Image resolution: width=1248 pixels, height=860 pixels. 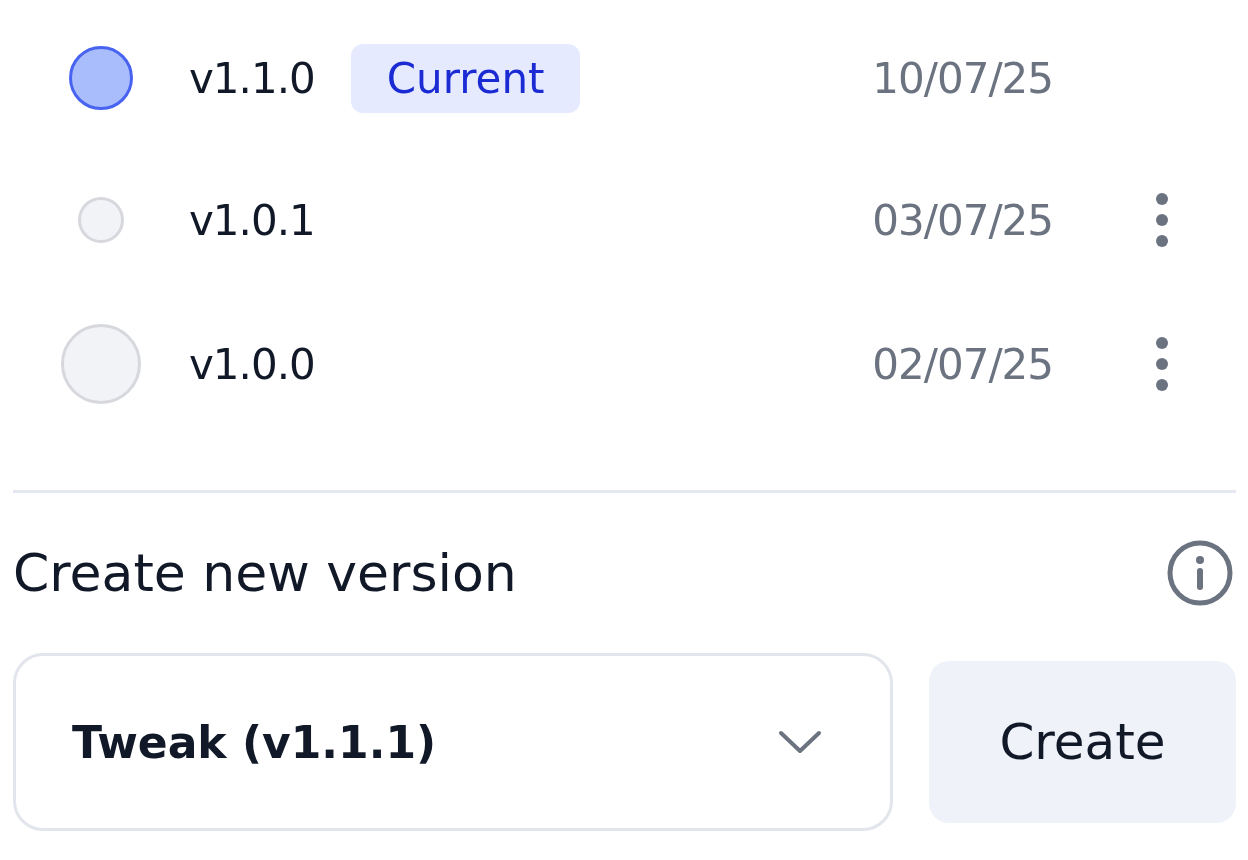 What do you see at coordinates (252, 220) in the screenshot?
I see `version-label: v1.0.1` at bounding box center [252, 220].